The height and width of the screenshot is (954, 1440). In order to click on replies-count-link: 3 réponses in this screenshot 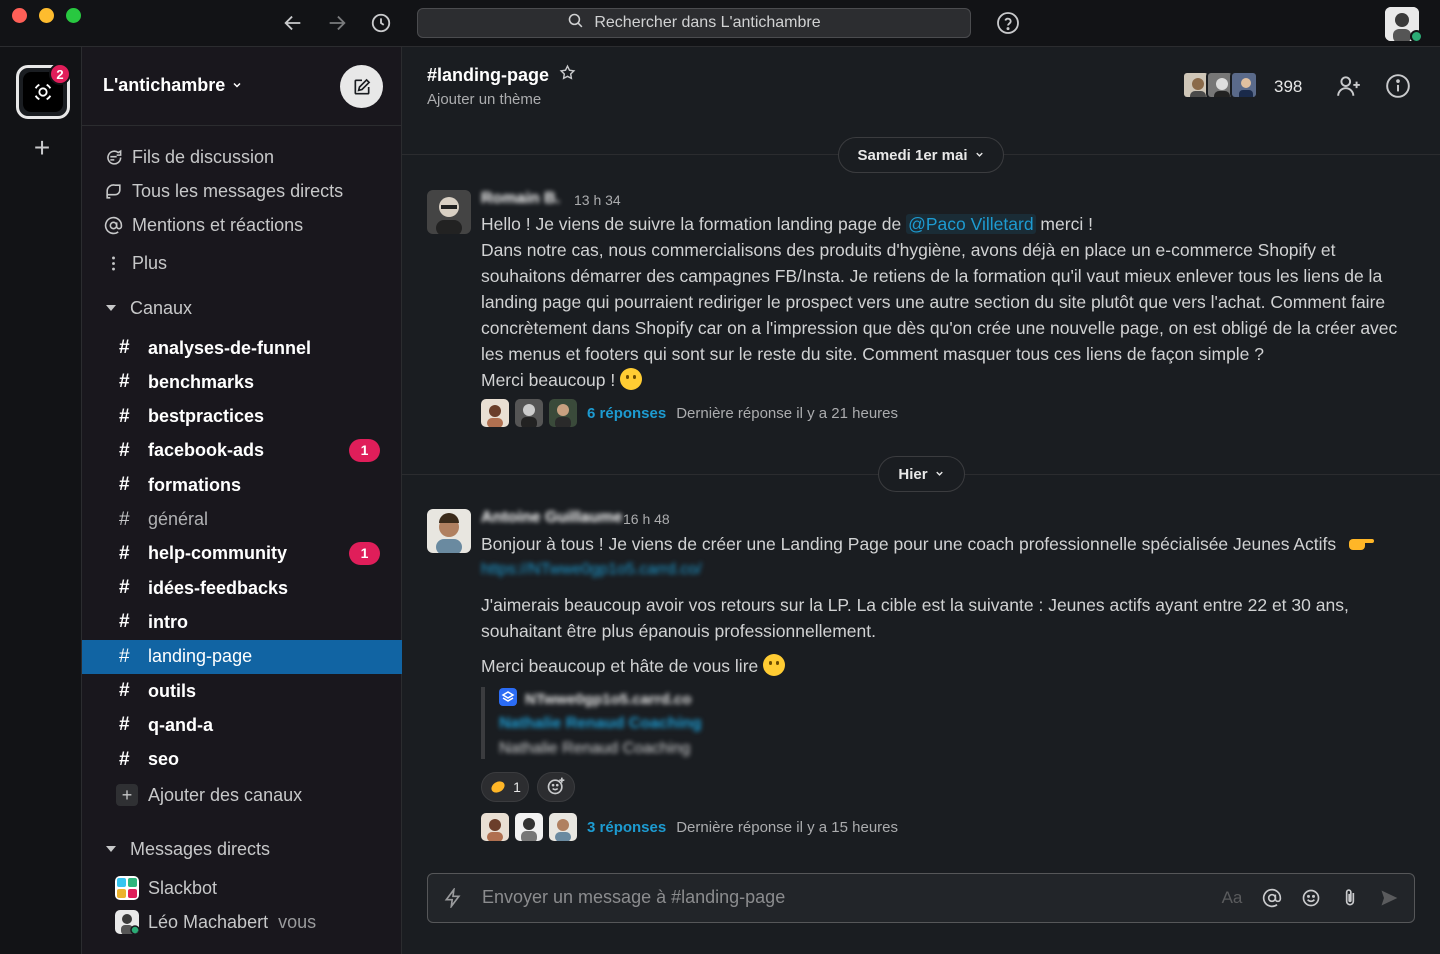, I will do `click(626, 827)`.